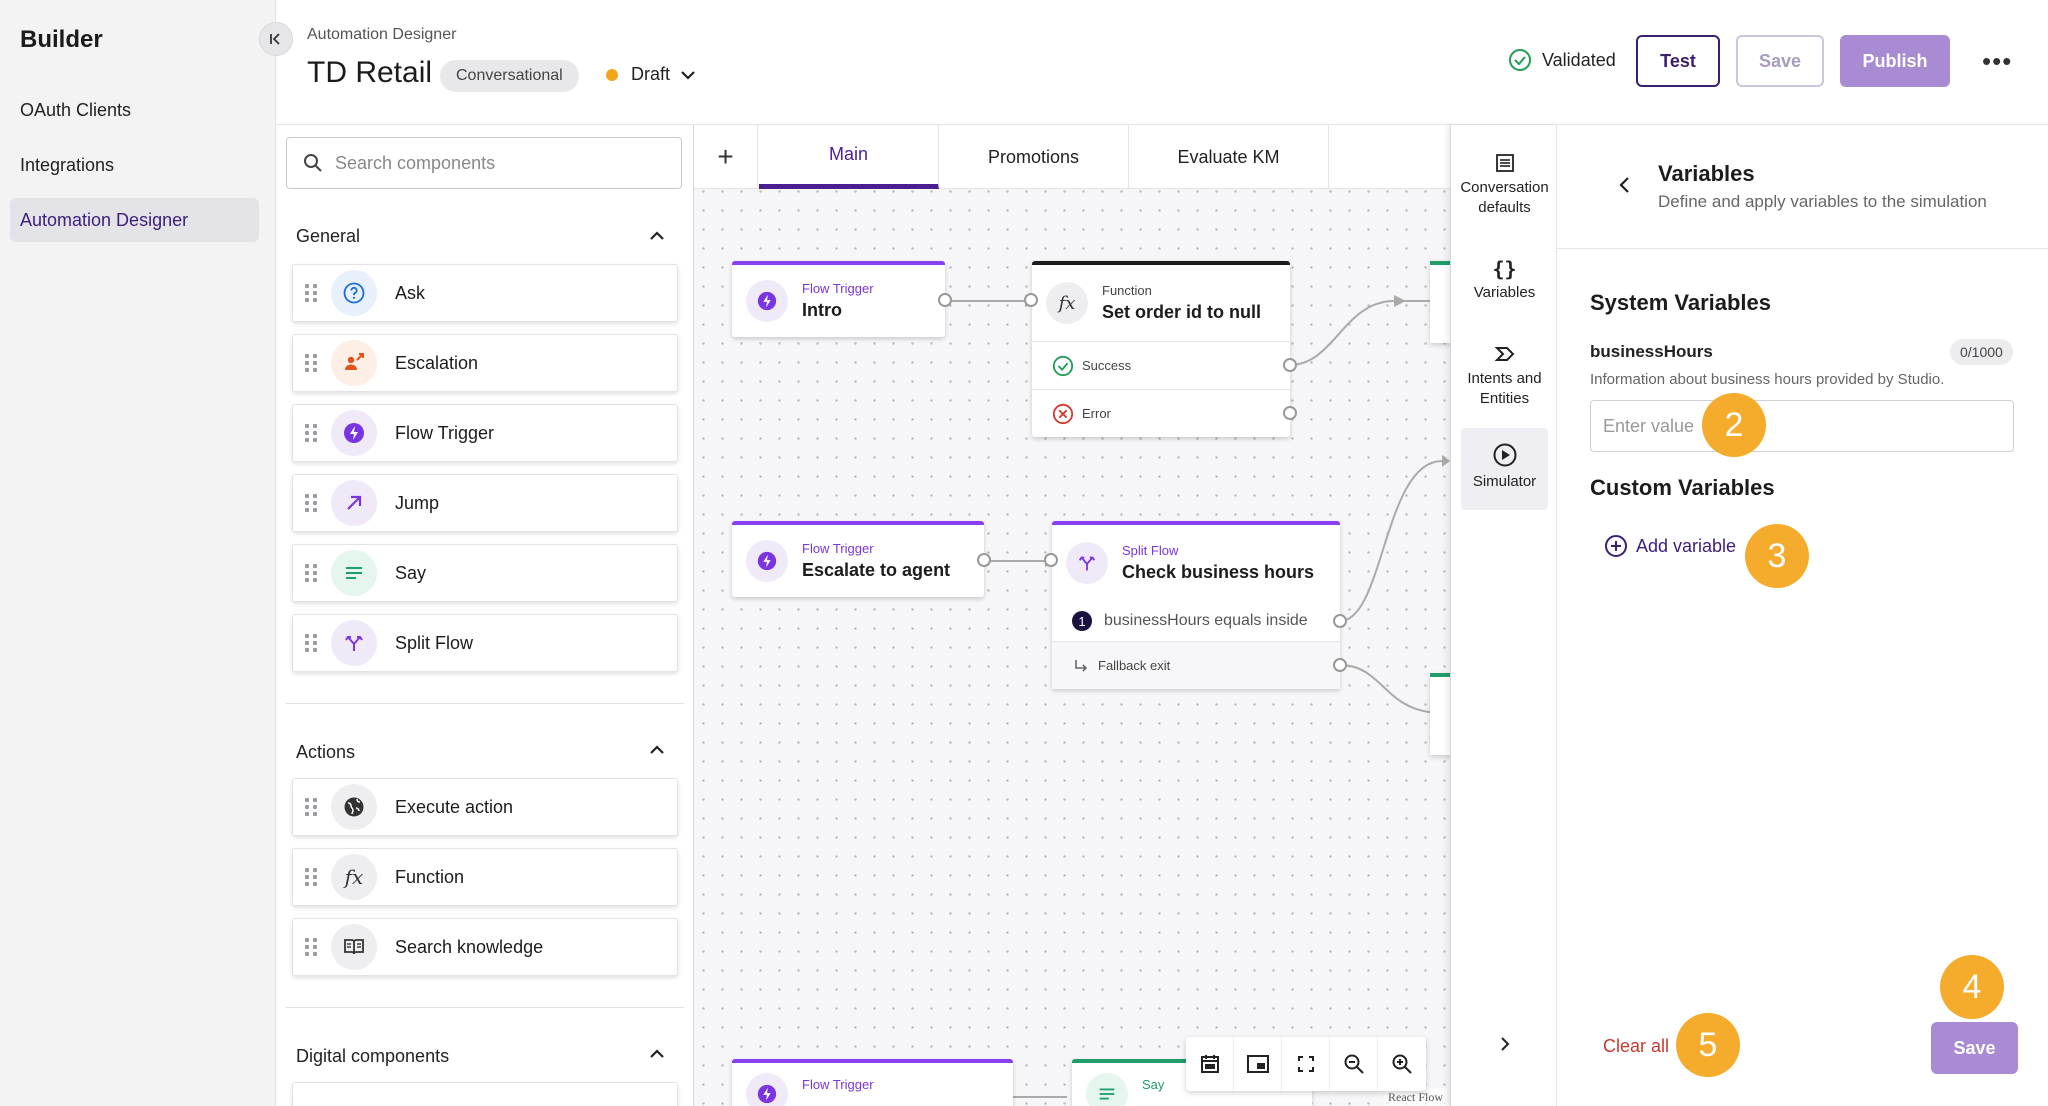  Describe the element at coordinates (688, 75) in the screenshot. I see `chevron-down-icon` at that location.